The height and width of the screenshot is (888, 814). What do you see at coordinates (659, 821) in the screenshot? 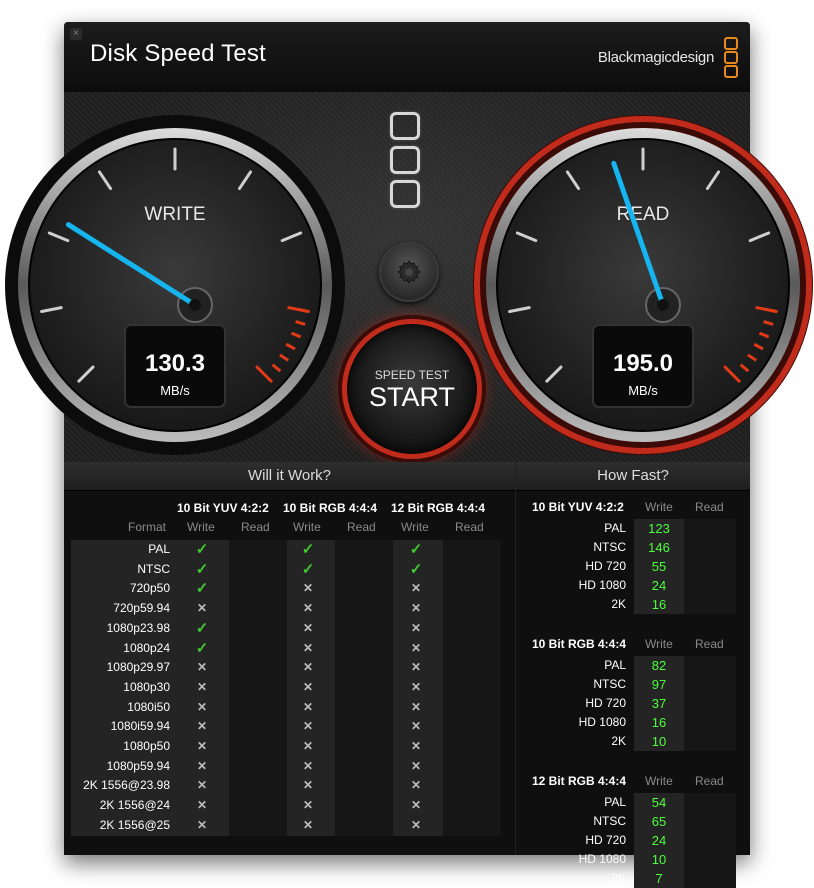
I see `frame-rate-value: 65` at bounding box center [659, 821].